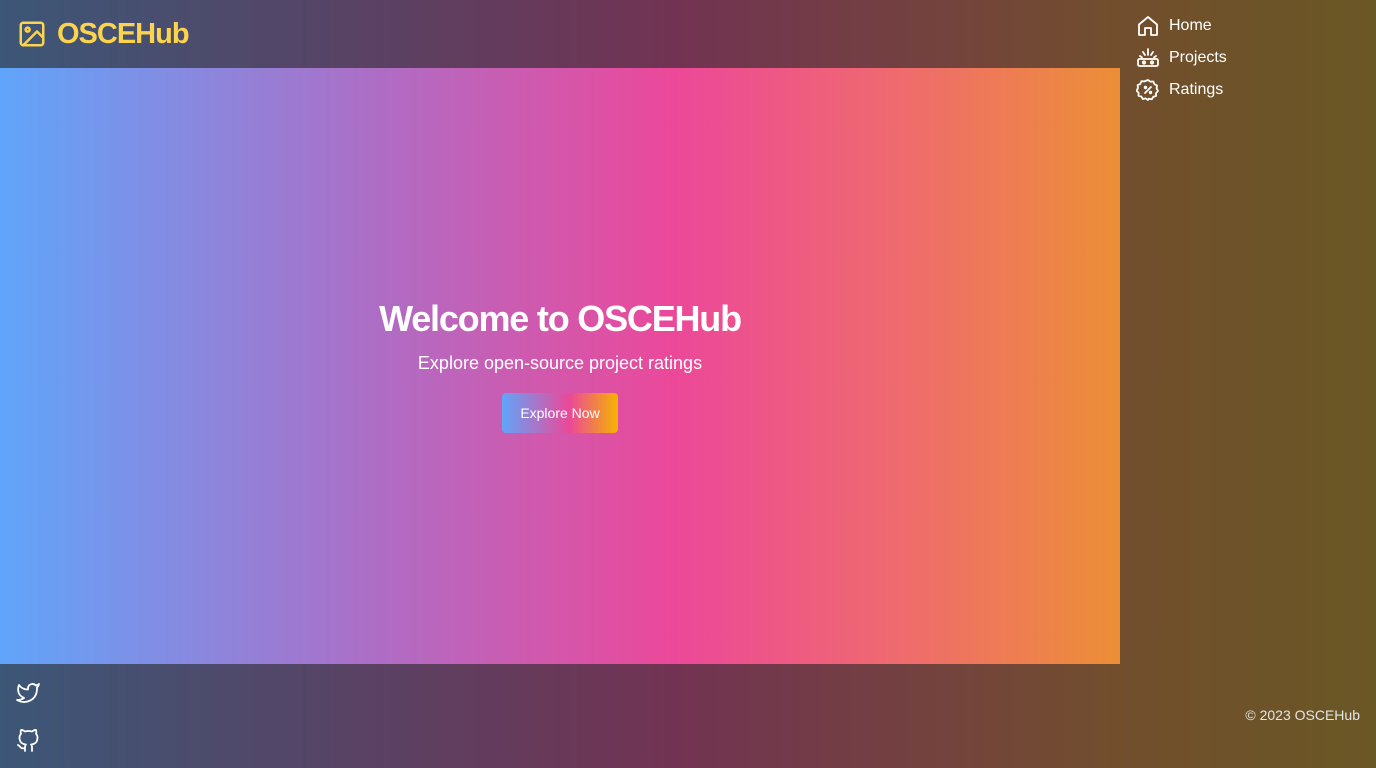  Describe the element at coordinates (1248, 366) in the screenshot. I see `sidebar-panel` at that location.